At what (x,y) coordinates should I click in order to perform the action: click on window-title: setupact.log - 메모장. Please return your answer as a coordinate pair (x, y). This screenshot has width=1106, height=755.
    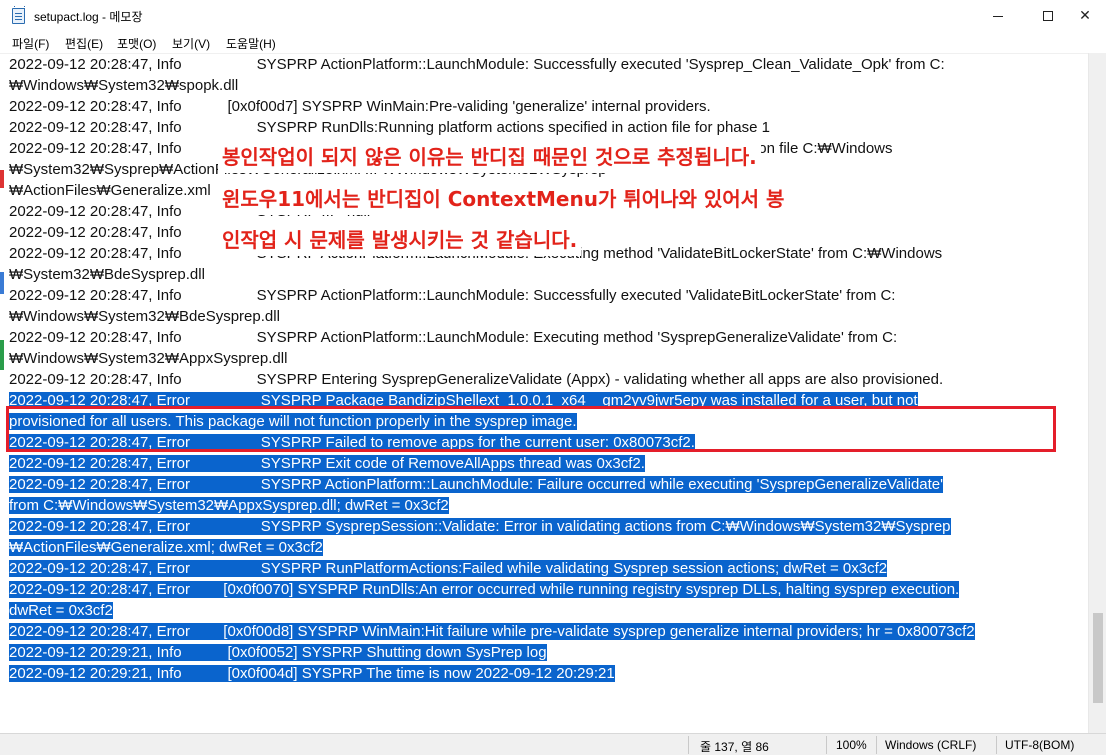
    Looking at the image, I should click on (88, 17).